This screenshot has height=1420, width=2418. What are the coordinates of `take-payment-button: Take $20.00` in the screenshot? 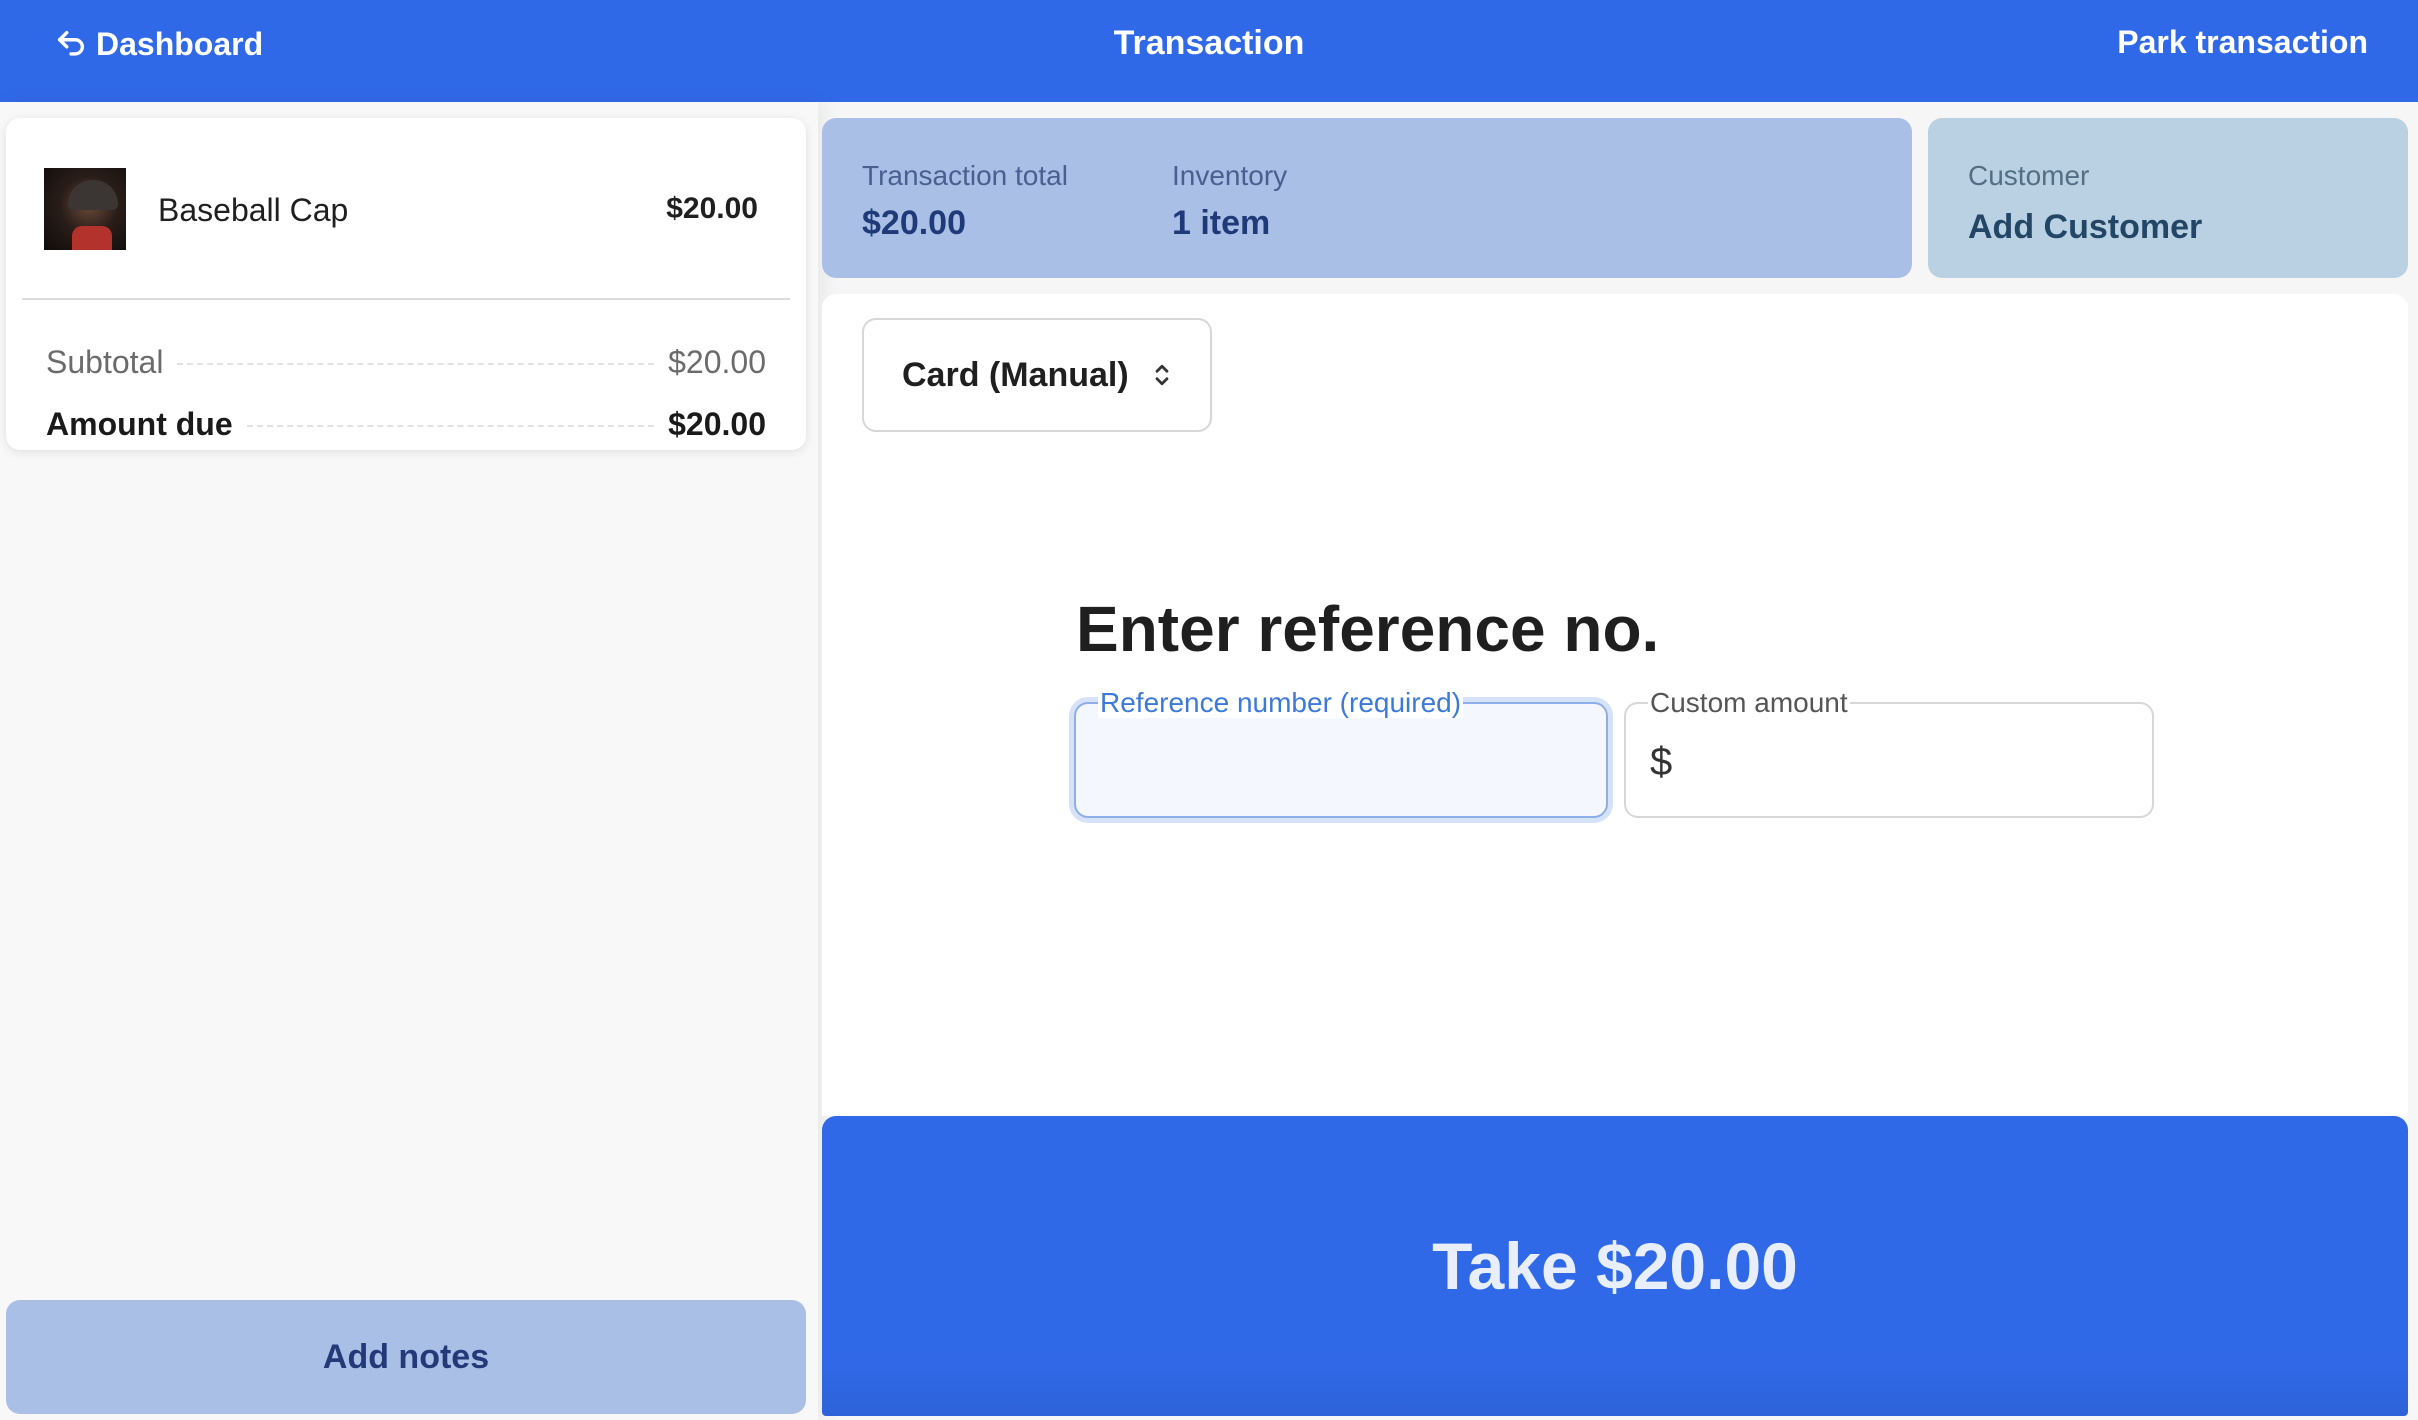 It's located at (1615, 1266).